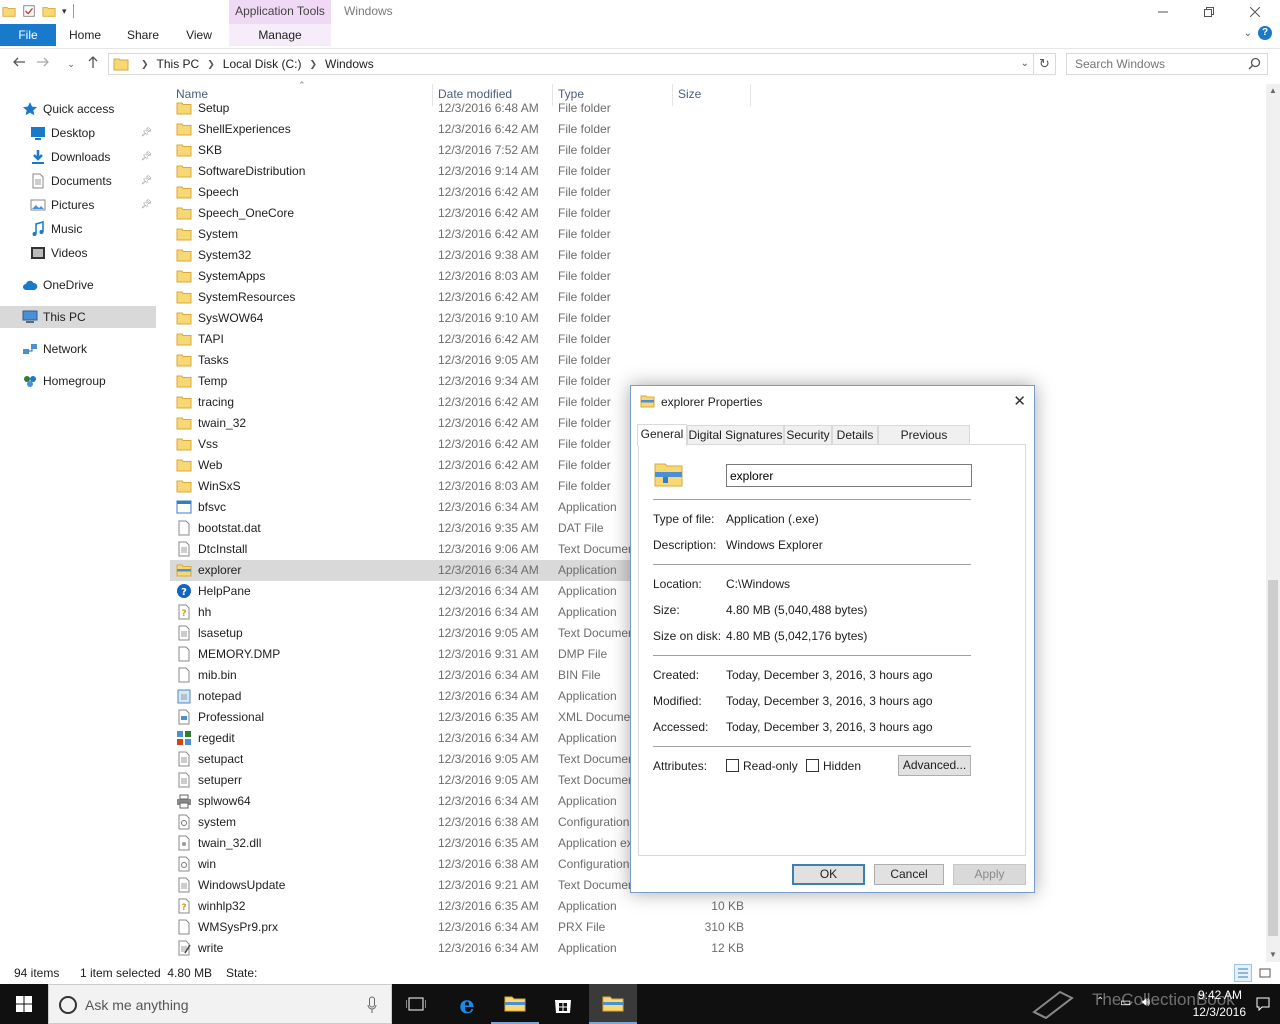 The image size is (1280, 1024). I want to click on cortana-search-box: Ask me anything, so click(220, 1004).